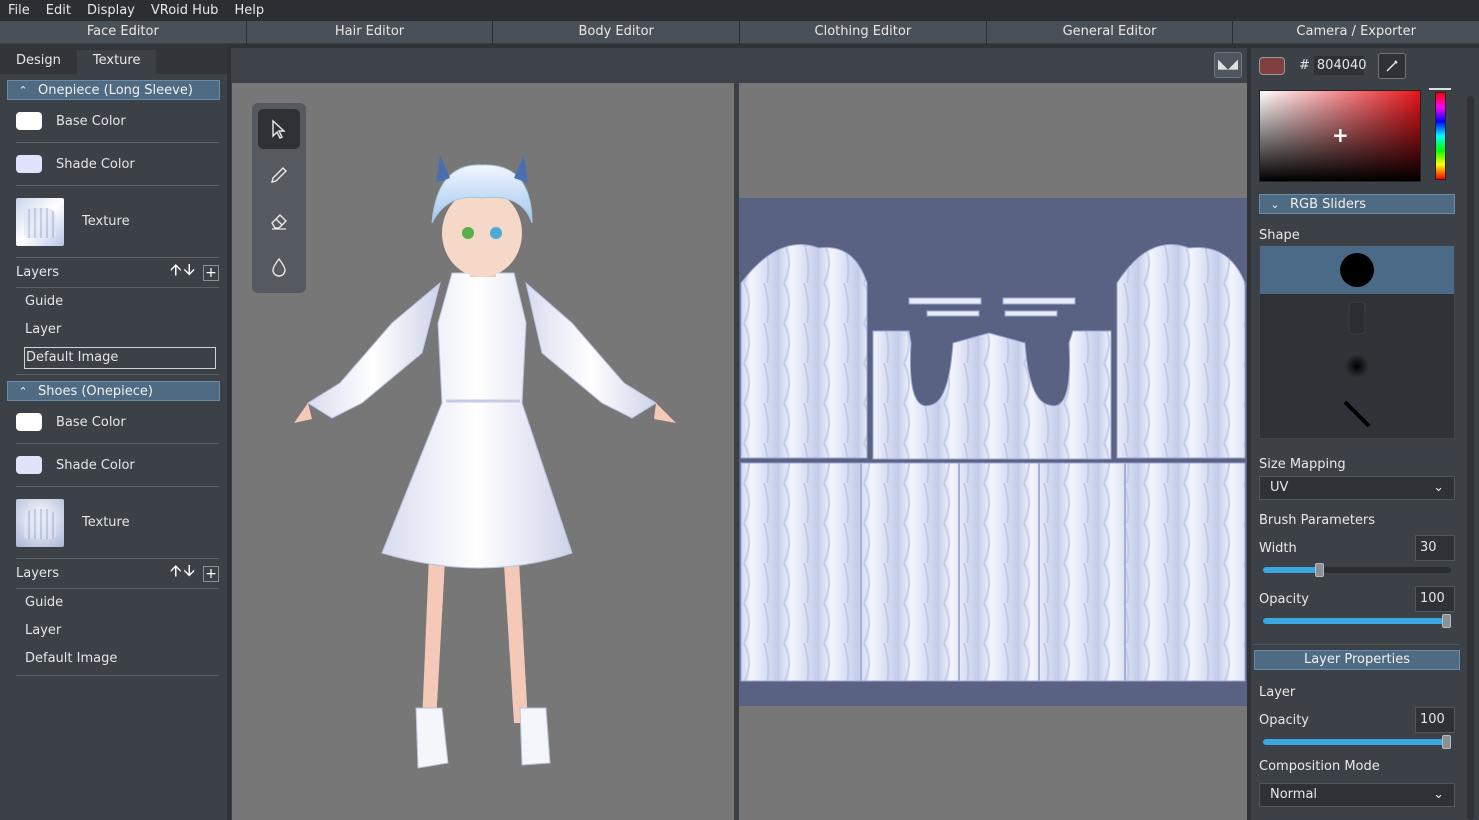 This screenshot has width=1479, height=820. Describe the element at coordinates (116, 62) in the screenshot. I see `subtab-texture: Texture` at that location.